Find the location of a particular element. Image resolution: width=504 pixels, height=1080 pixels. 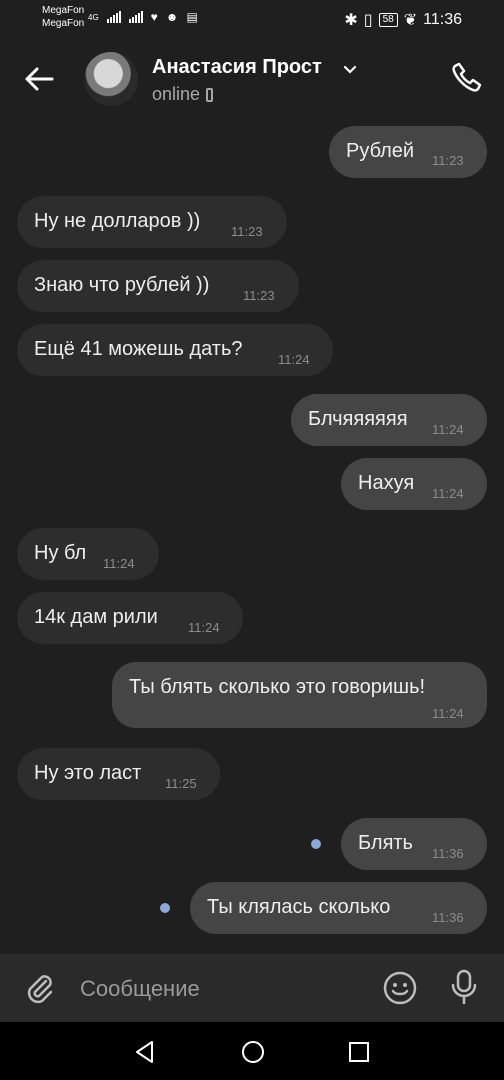

contact-status: online is located at coordinates (183, 94).